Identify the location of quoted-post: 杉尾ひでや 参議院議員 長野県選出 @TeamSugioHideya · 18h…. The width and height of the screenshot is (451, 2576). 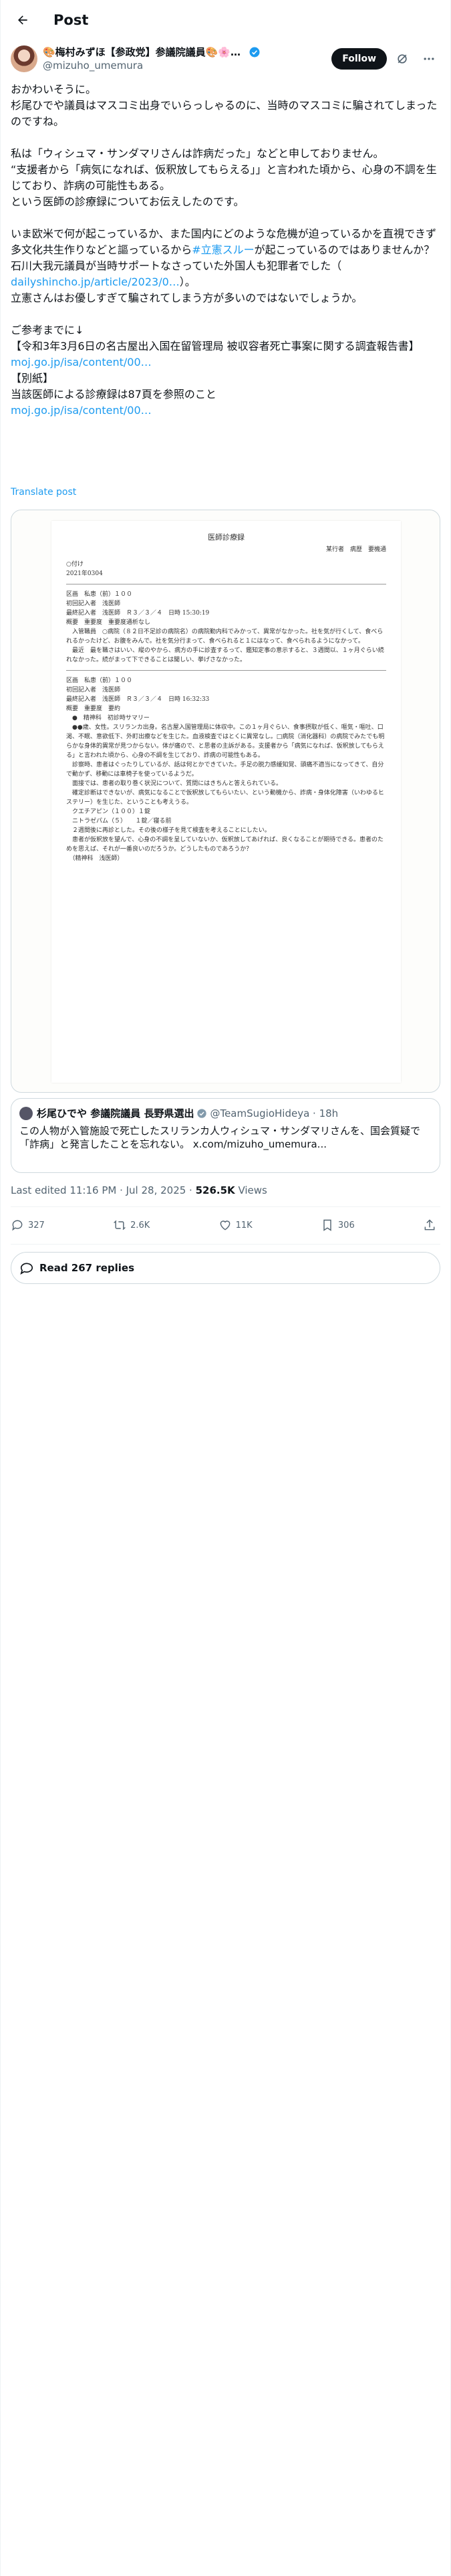
(225, 1135).